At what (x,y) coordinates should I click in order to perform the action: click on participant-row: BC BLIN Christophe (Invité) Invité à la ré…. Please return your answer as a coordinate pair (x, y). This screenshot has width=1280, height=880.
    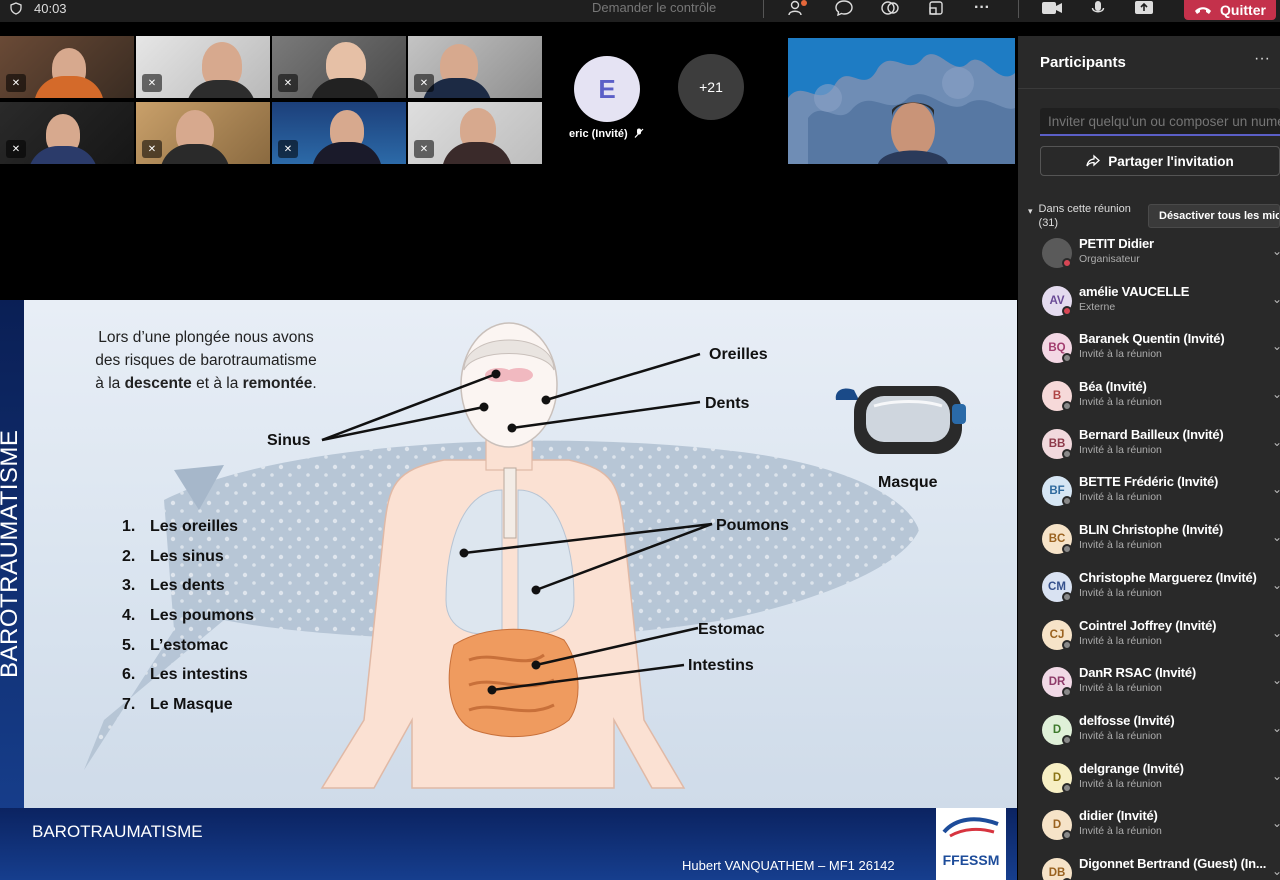
    Looking at the image, I should click on (1149, 542).